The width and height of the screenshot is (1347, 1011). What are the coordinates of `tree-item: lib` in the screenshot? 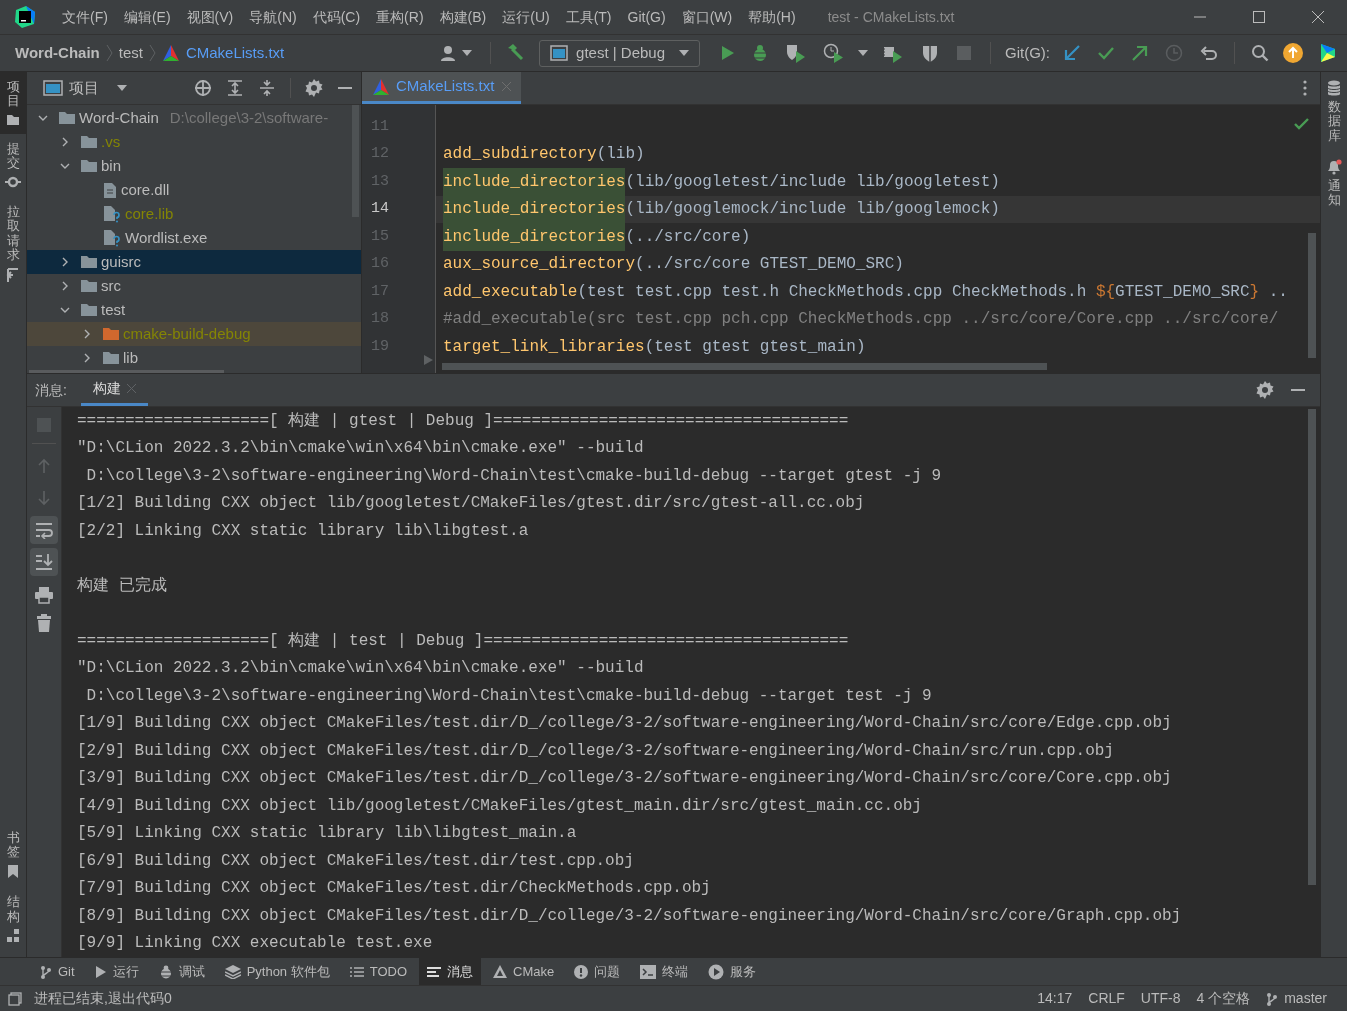 It's located at (194, 358).